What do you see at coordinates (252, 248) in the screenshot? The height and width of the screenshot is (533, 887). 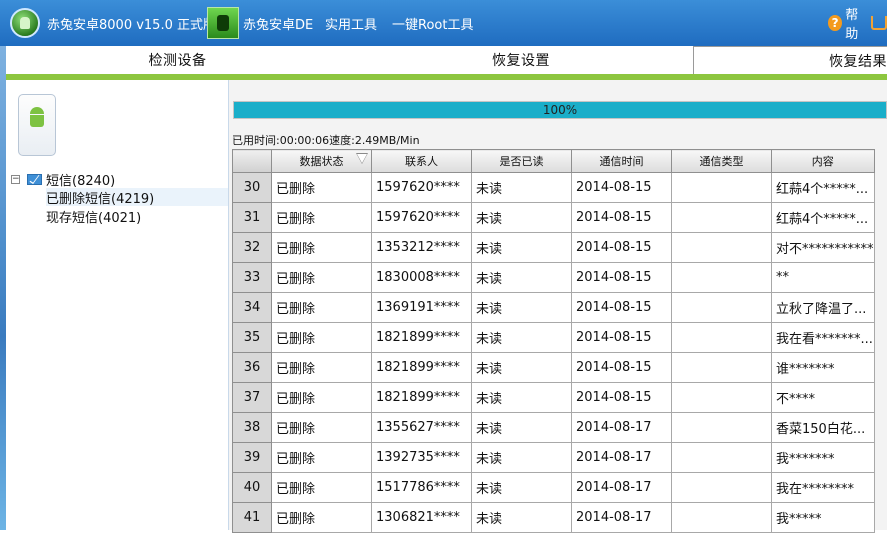 I see `row-number: 32` at bounding box center [252, 248].